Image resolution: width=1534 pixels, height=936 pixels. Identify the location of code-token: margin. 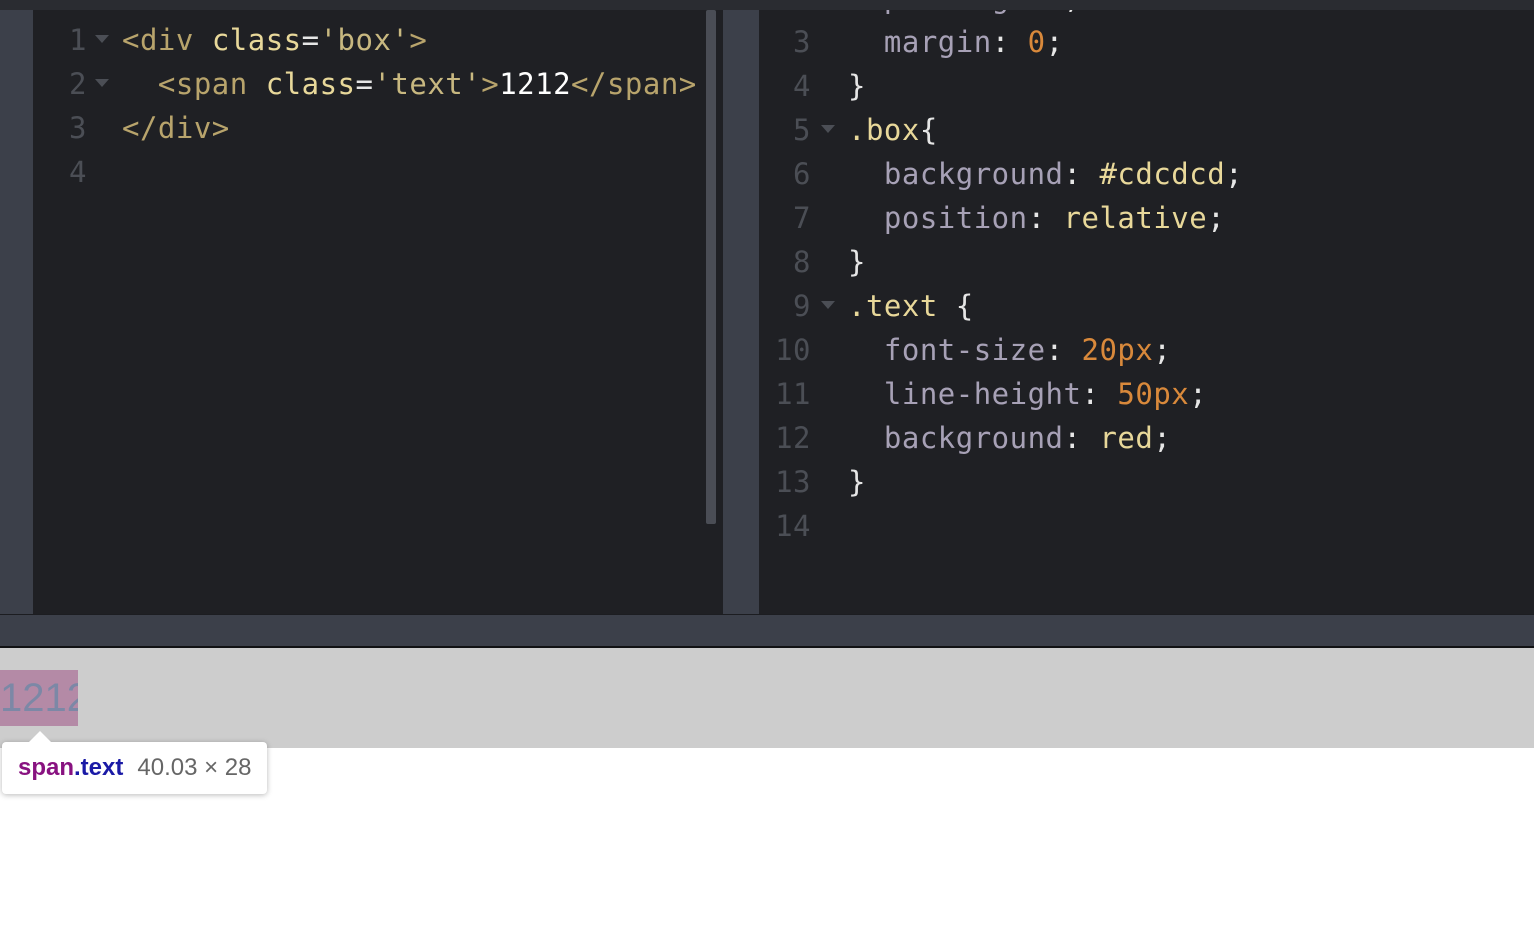
(920, 42).